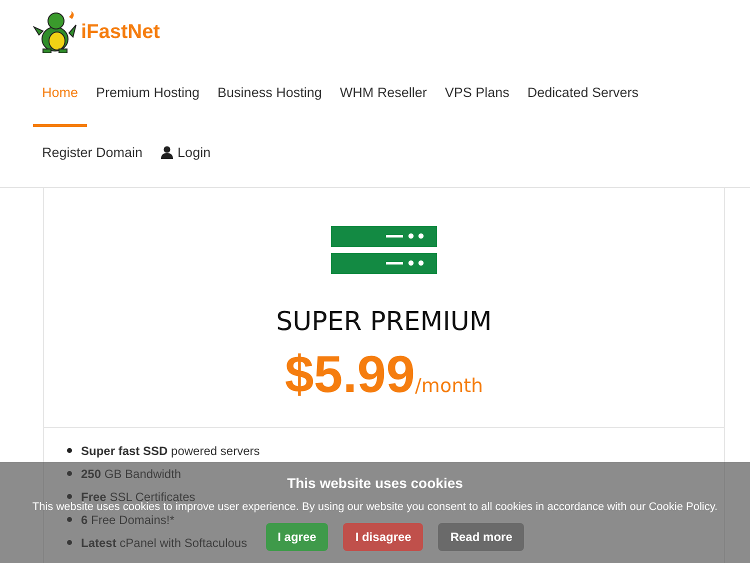 The height and width of the screenshot is (563, 750). Describe the element at coordinates (148, 97) in the screenshot. I see `nav-link: Premium Hosting` at that location.